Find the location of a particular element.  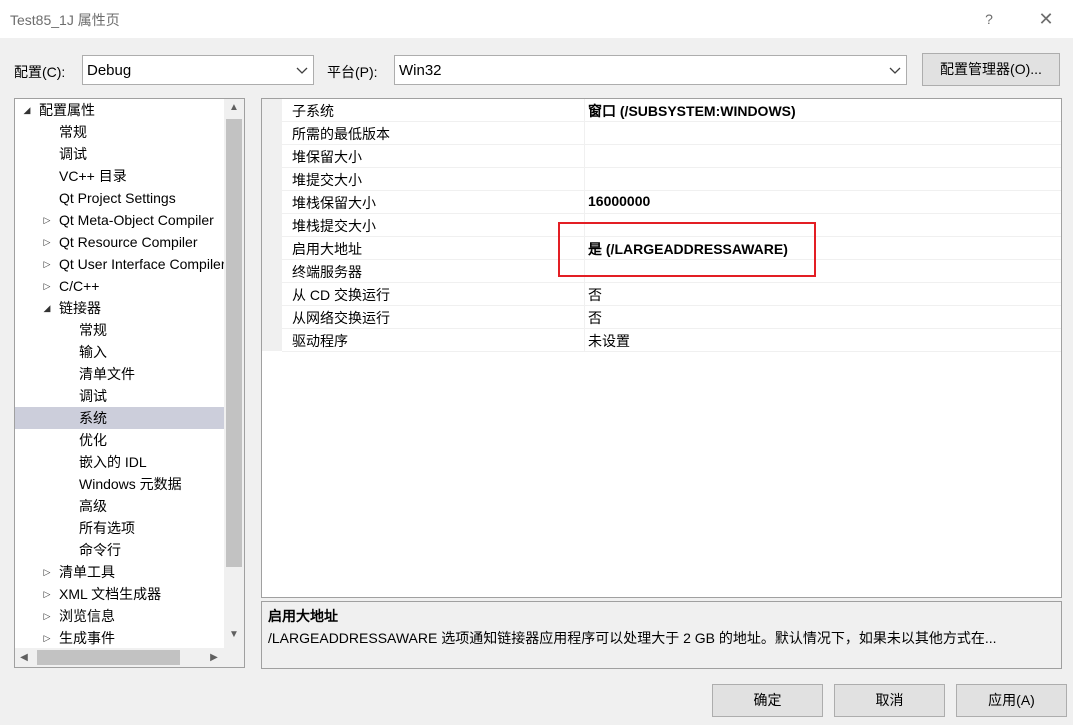

property-value: 窗口 (/SUBSYSTEM:WINDOWS) is located at coordinates (692, 111).